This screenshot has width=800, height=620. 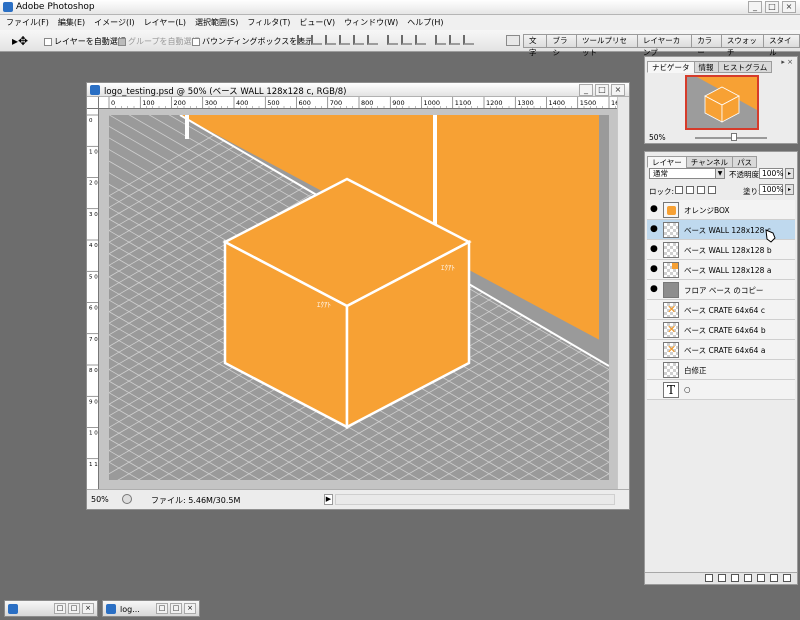 I want to click on move-tool-preset-button: ▸✥, so click(x=20, y=41).